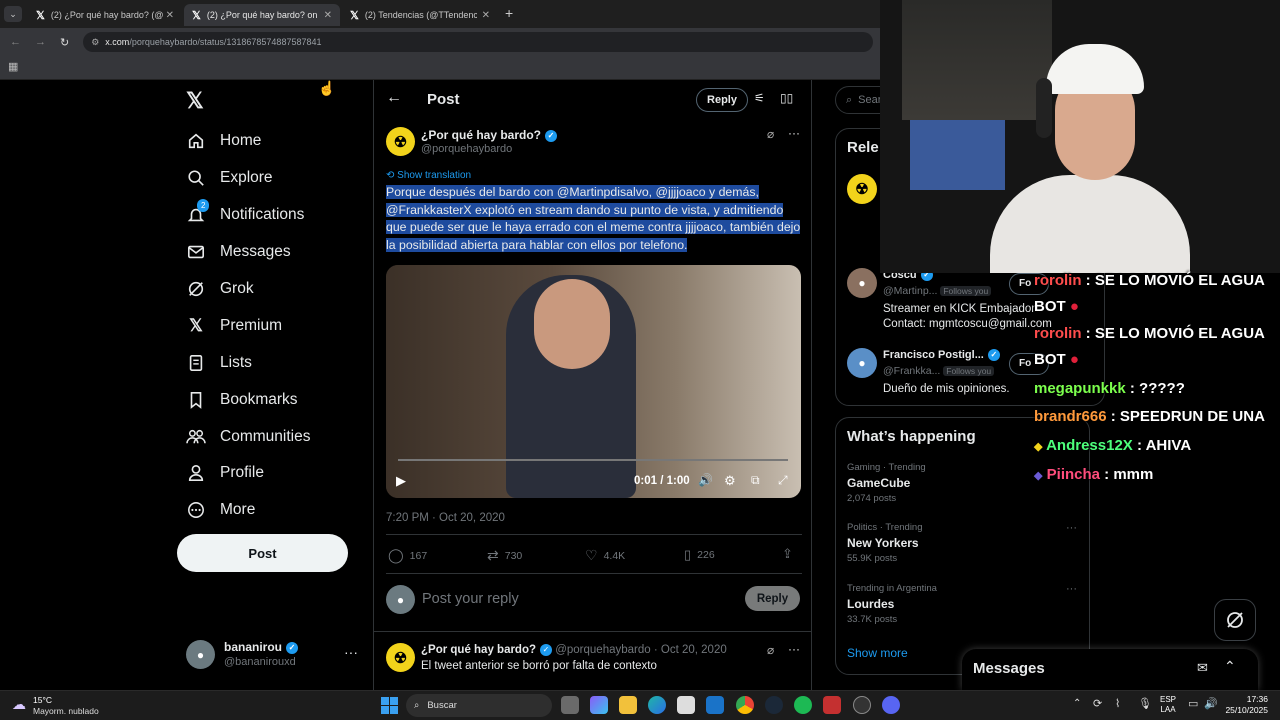 The height and width of the screenshot is (720, 1280). I want to click on nav-notifications: 2 Notifications, so click(245, 212).